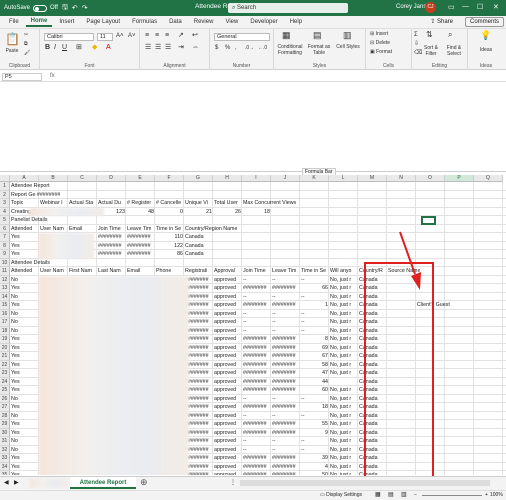  What do you see at coordinates (79, 47) in the screenshot?
I see `borders-icon: ⊞` at bounding box center [79, 47].